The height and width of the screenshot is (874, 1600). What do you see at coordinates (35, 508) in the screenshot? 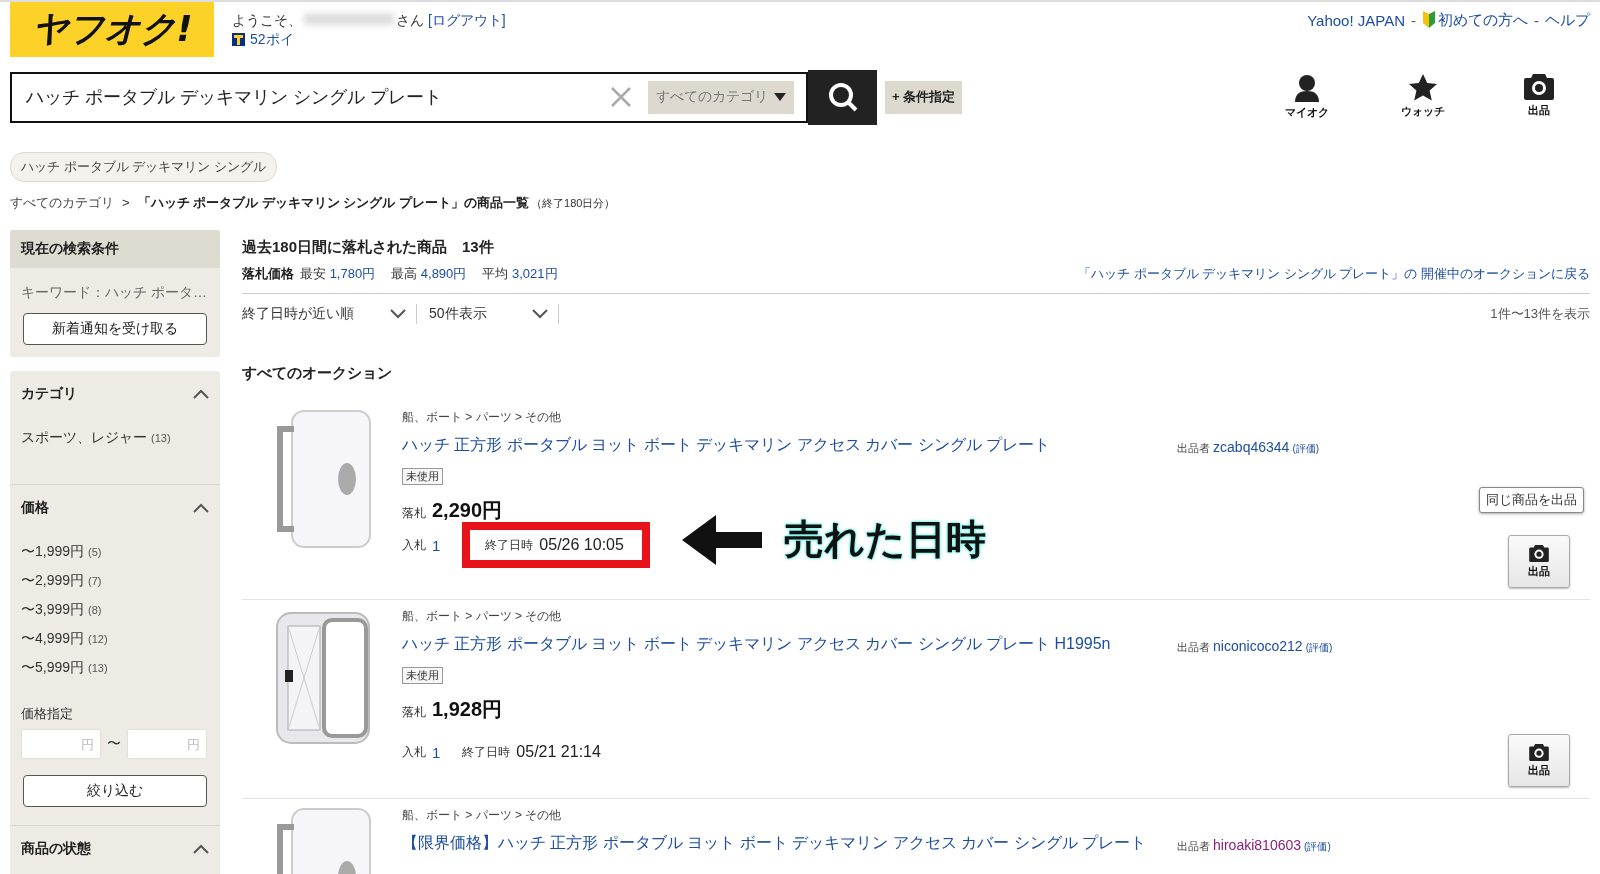
I see `section-title: 価格` at bounding box center [35, 508].